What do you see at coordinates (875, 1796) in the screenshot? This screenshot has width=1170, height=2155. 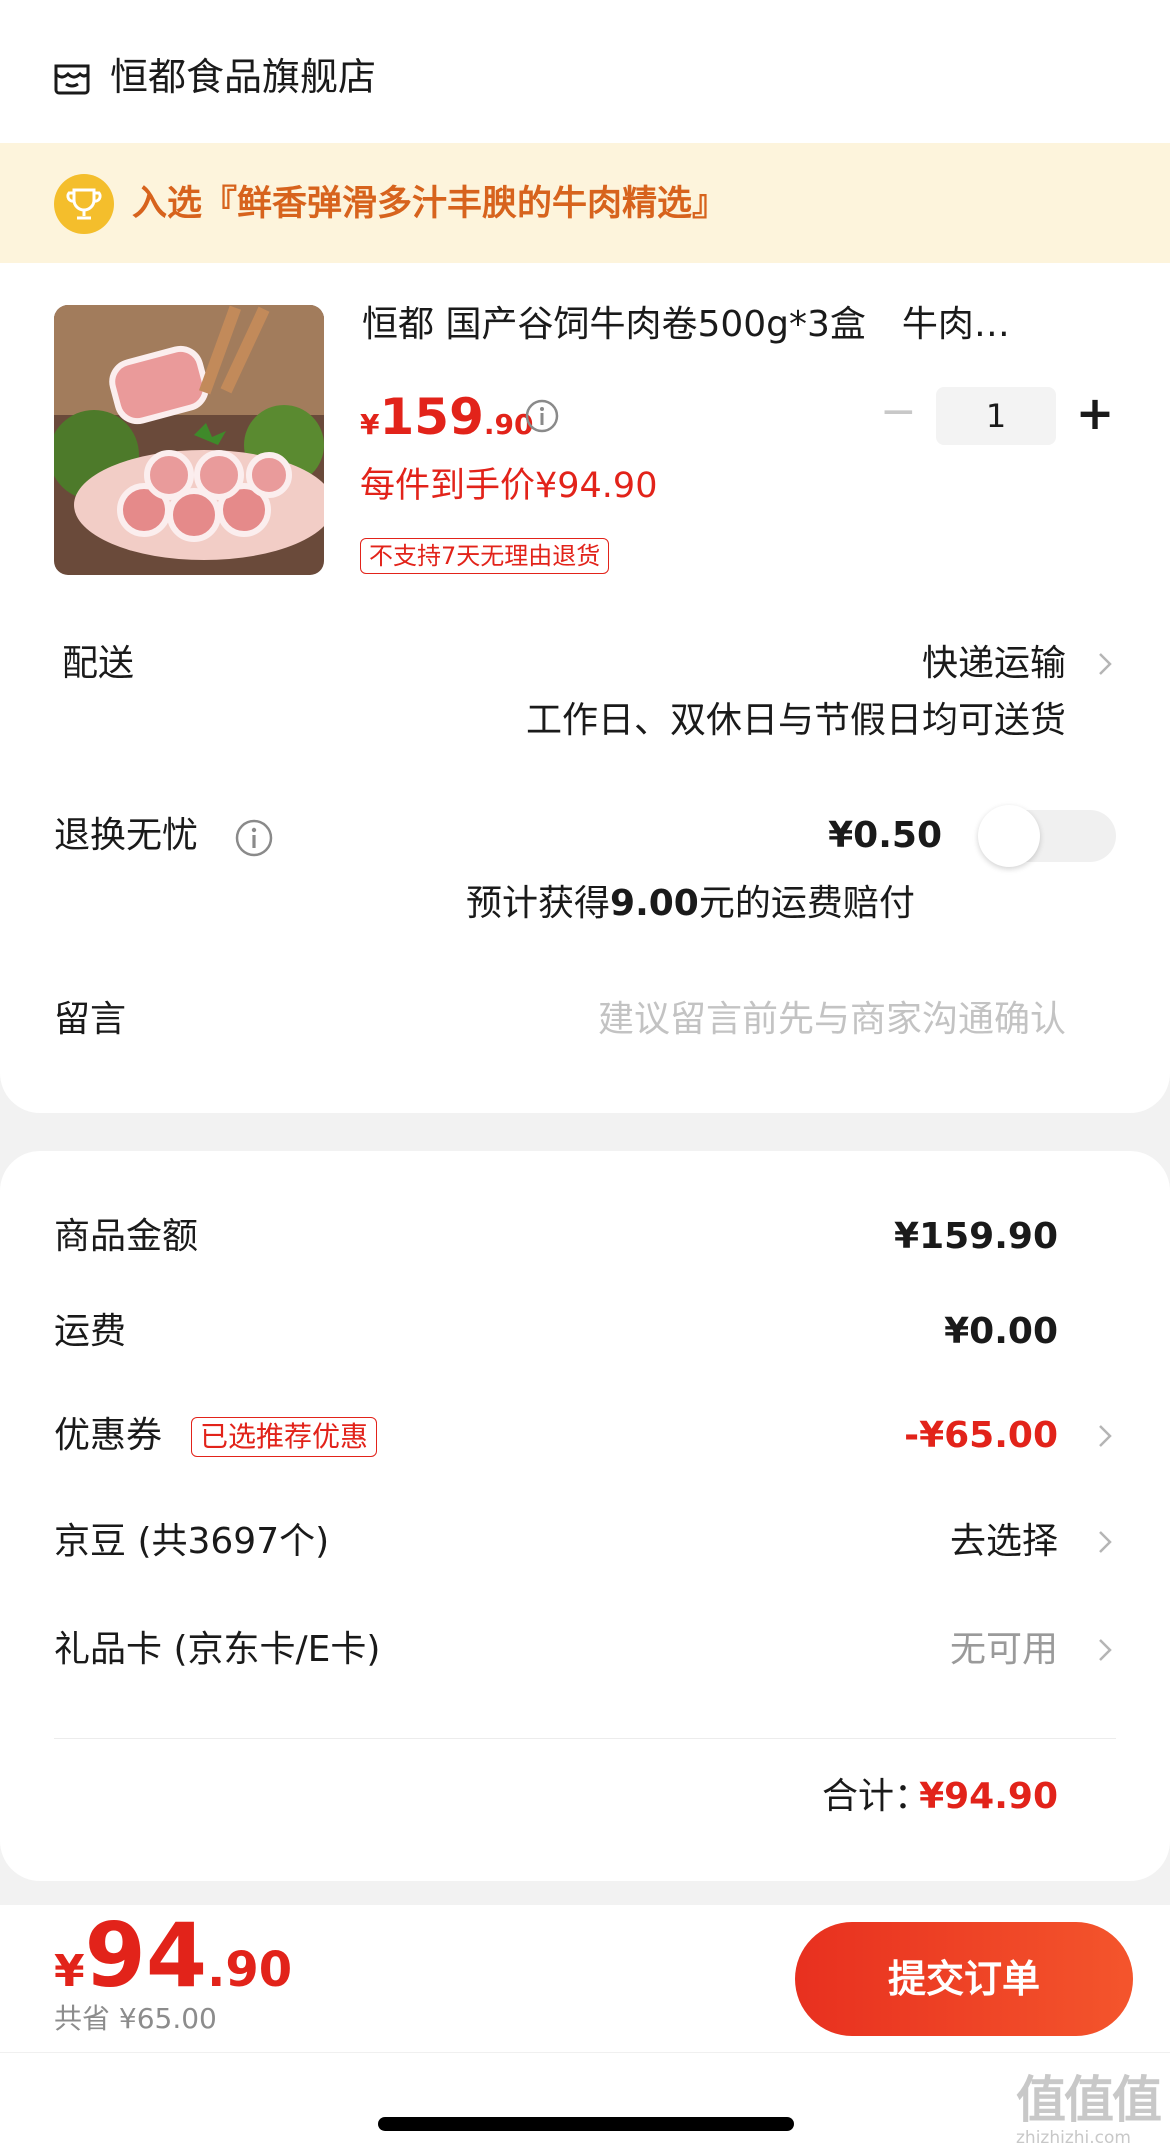 I see `total-label: 合计：` at bounding box center [875, 1796].